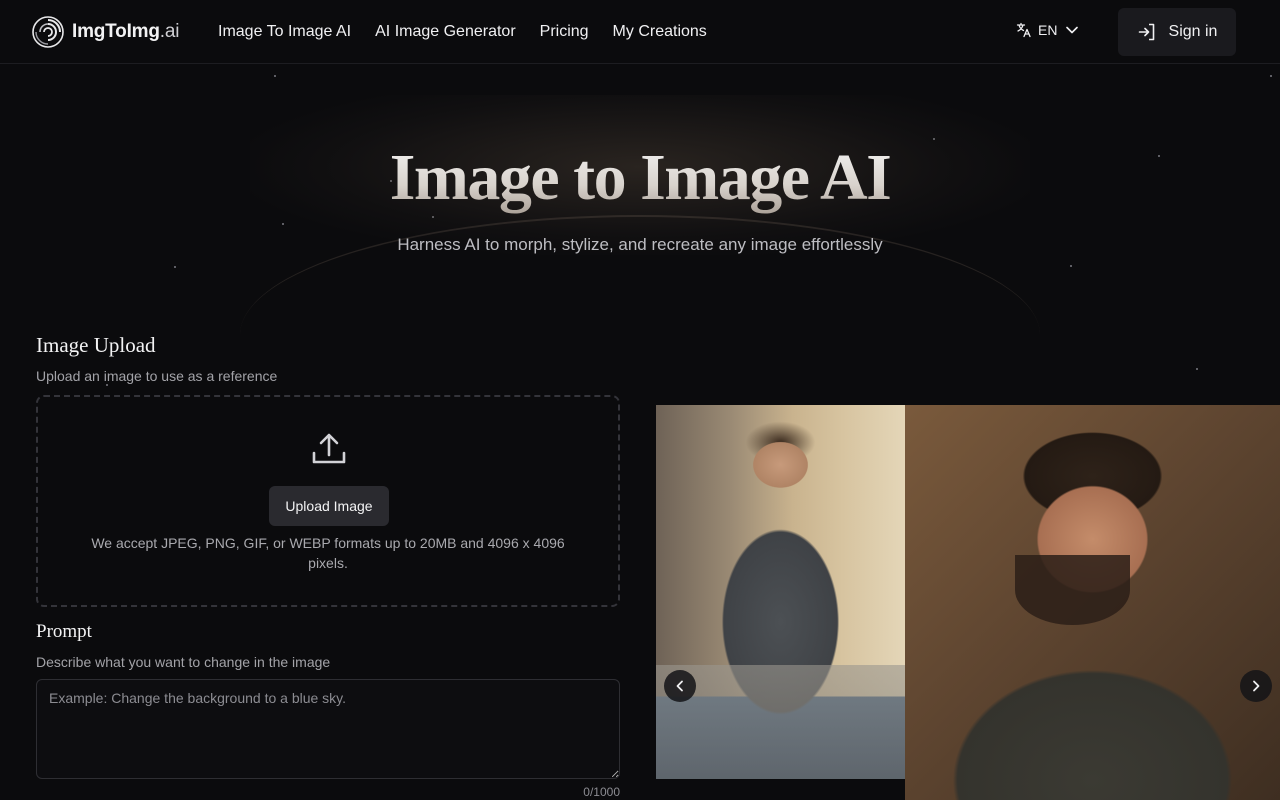 The height and width of the screenshot is (800, 1280). Describe the element at coordinates (445, 32) in the screenshot. I see `nav-link-ai-image-generator: AI Image Generator` at that location.